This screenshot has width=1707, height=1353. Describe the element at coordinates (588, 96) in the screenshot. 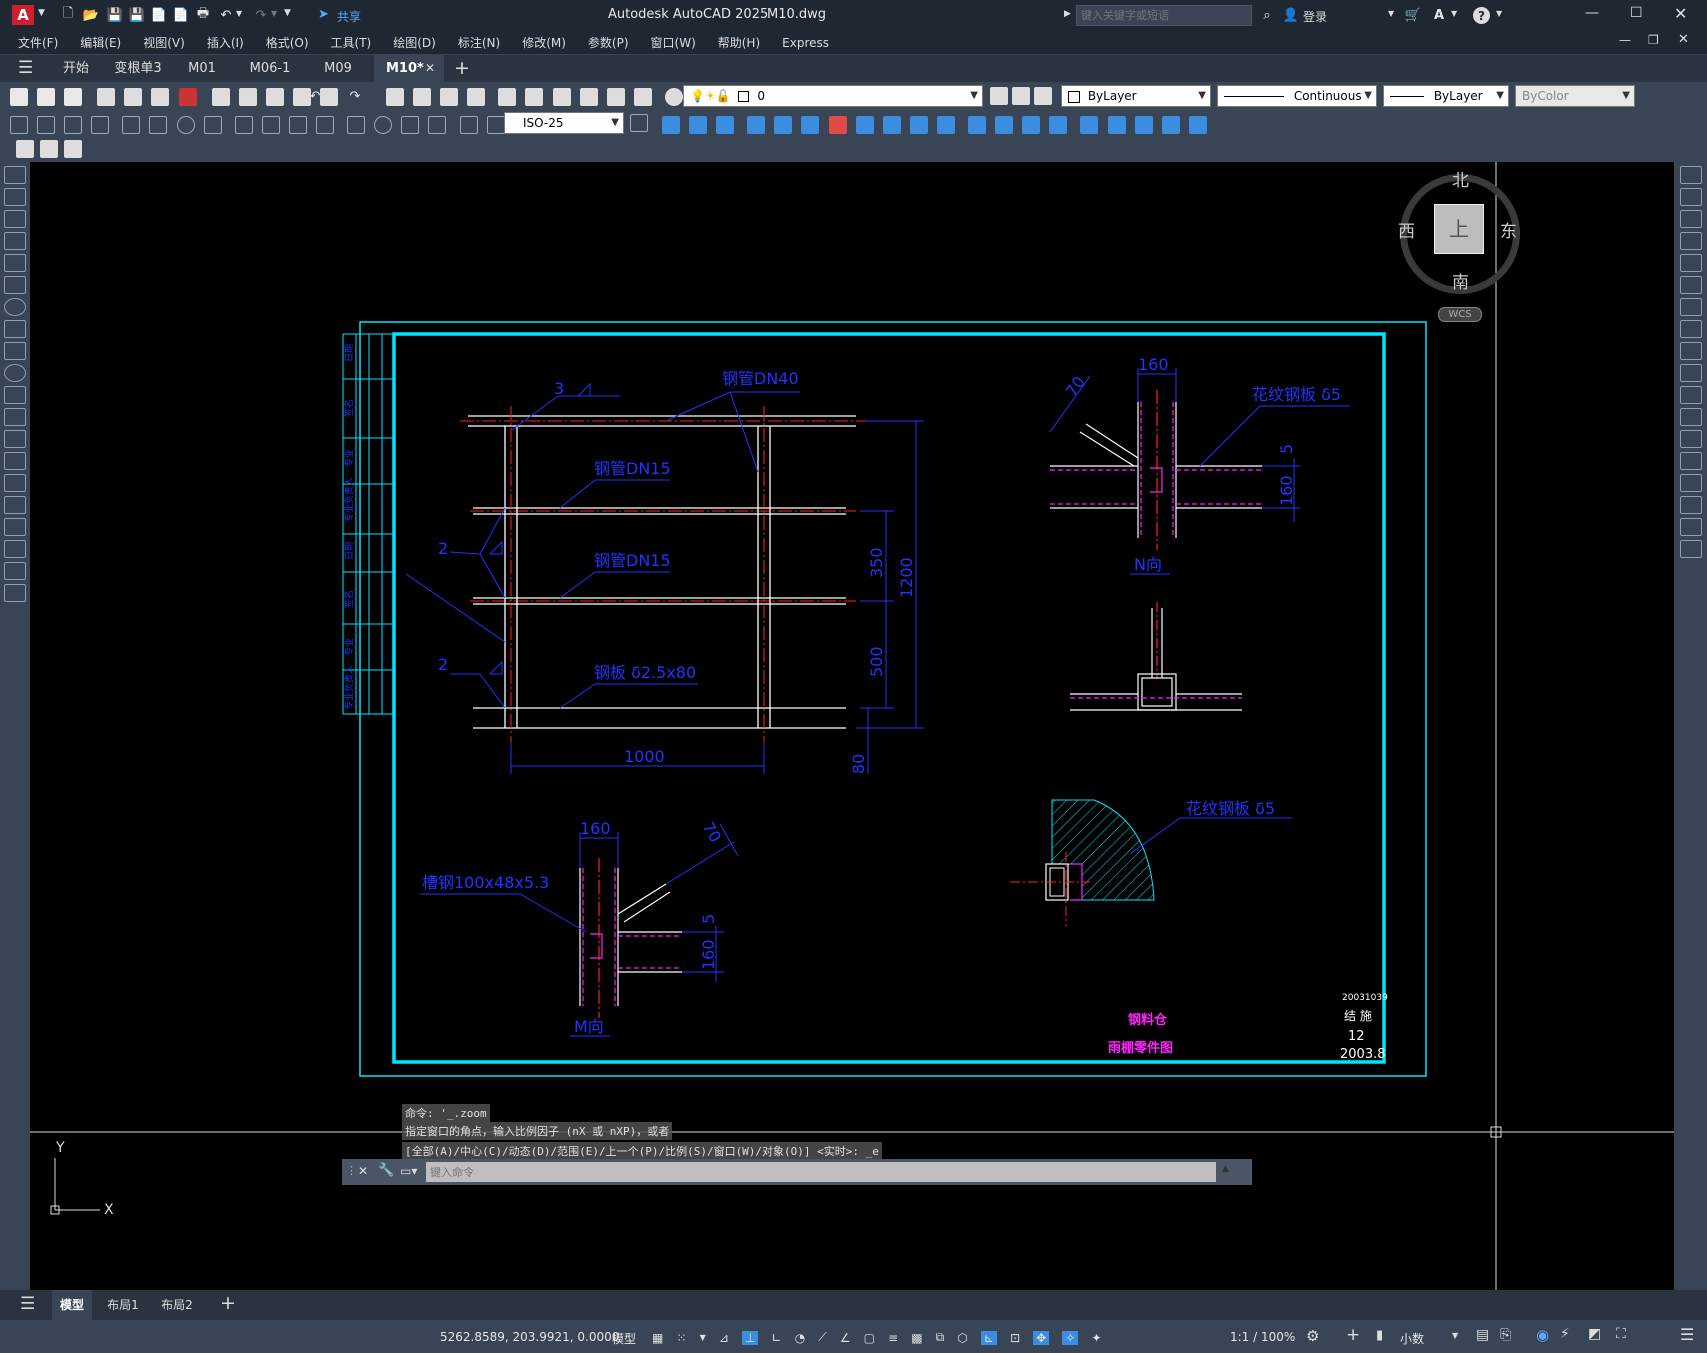

I see `sheet-set-icon` at that location.